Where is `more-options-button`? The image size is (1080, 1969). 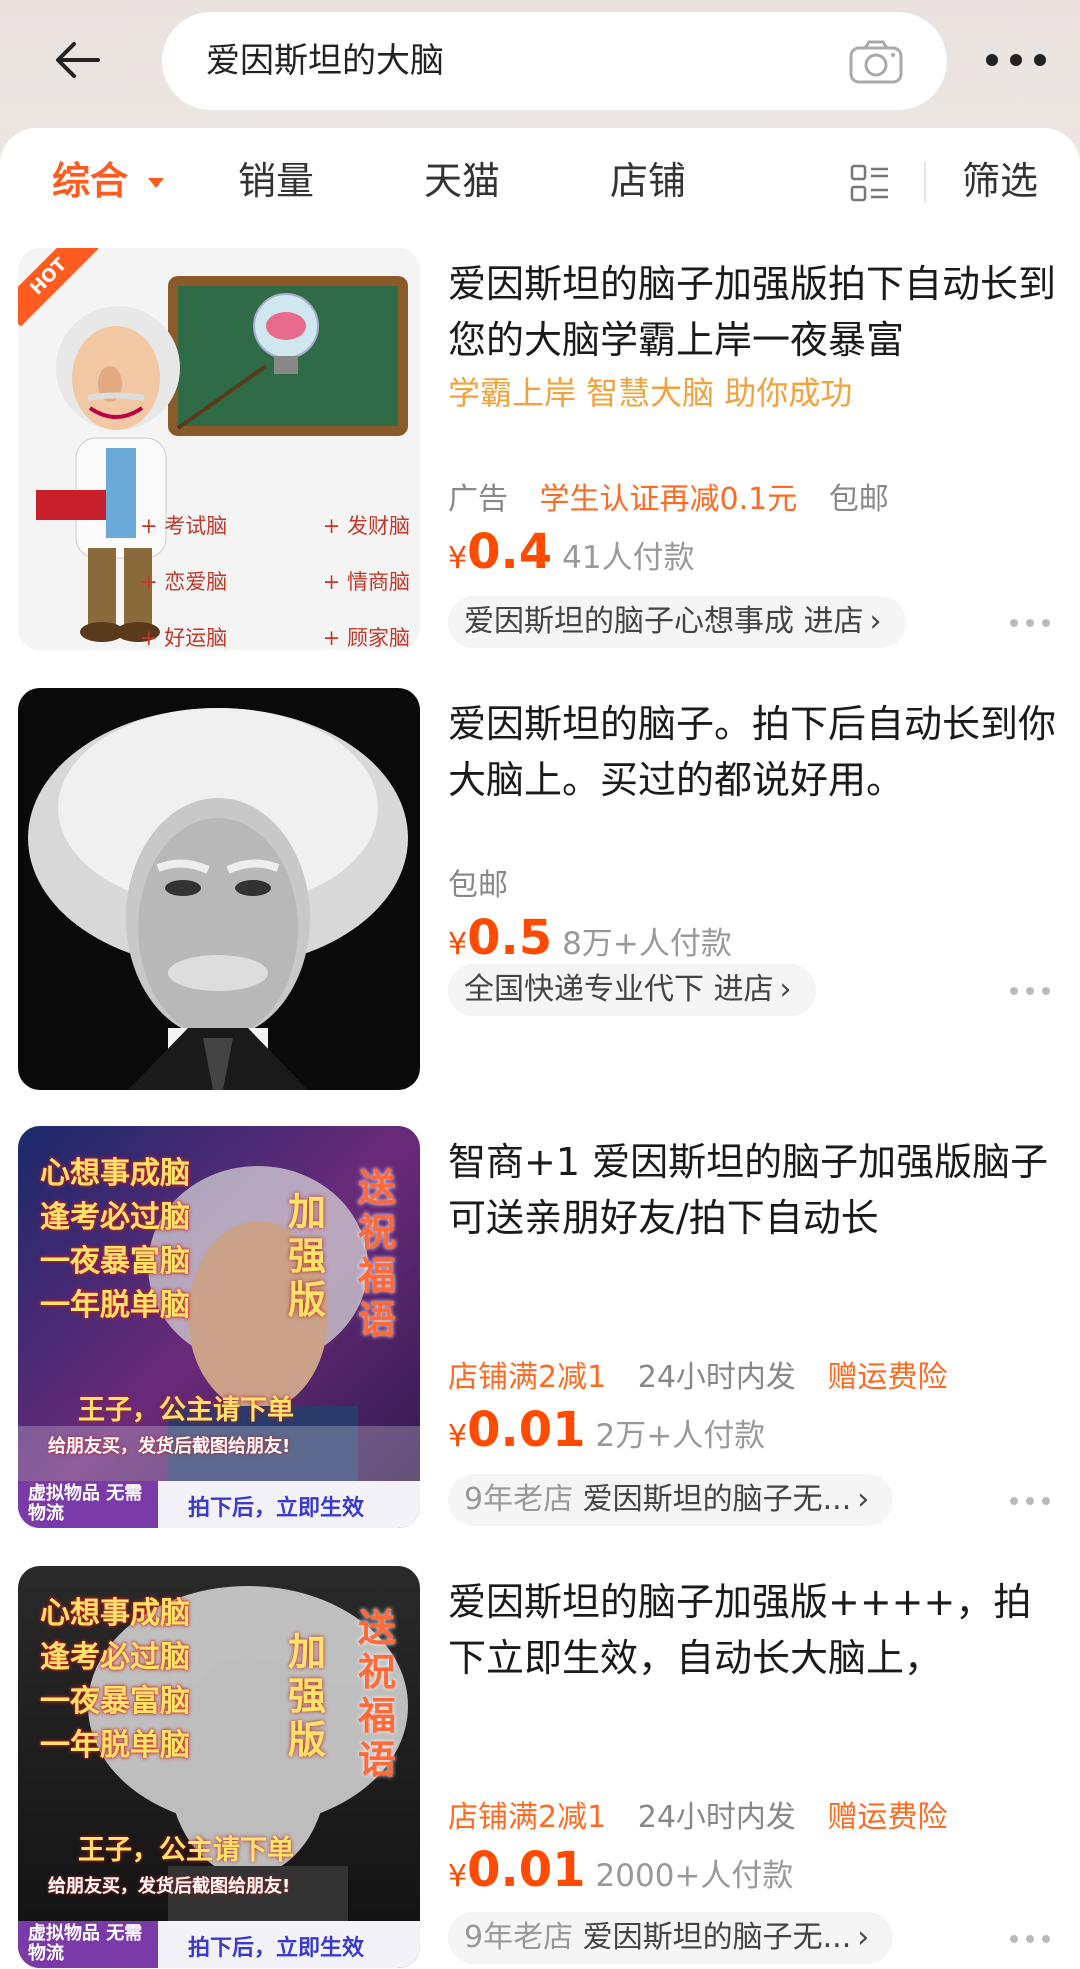
more-options-button is located at coordinates (1016, 60).